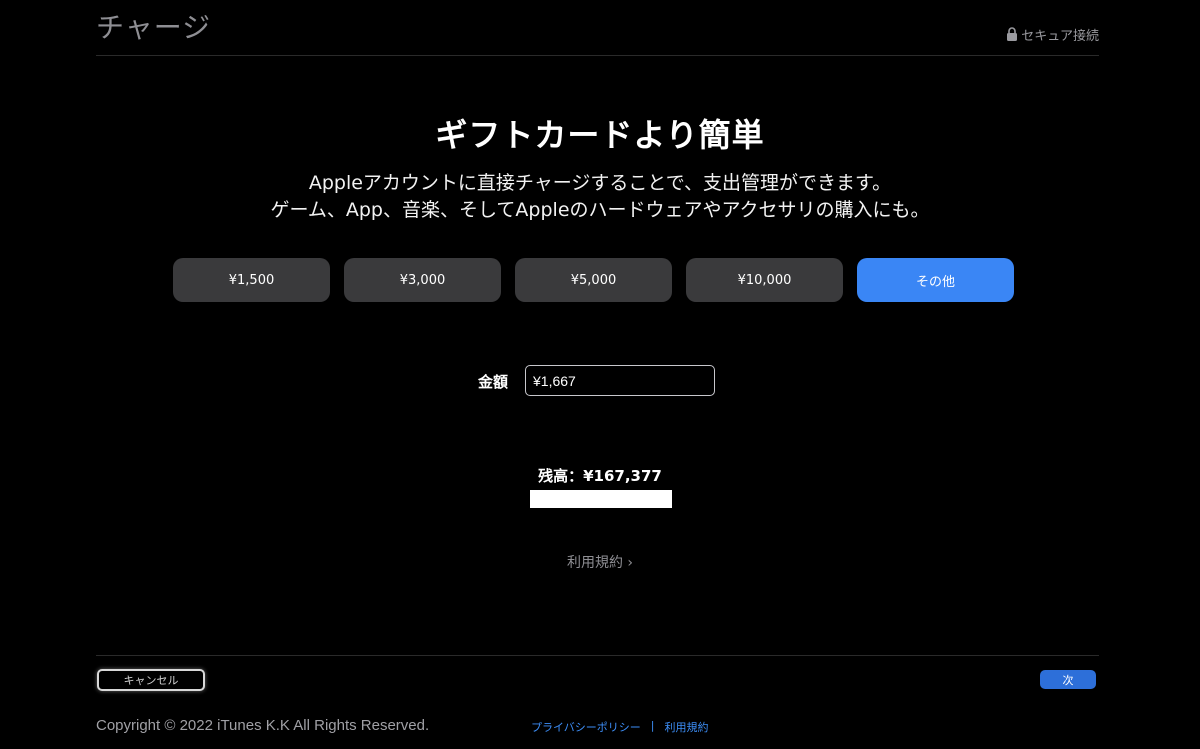 Image resolution: width=1200 pixels, height=749 pixels. I want to click on footer-divider, so click(597, 655).